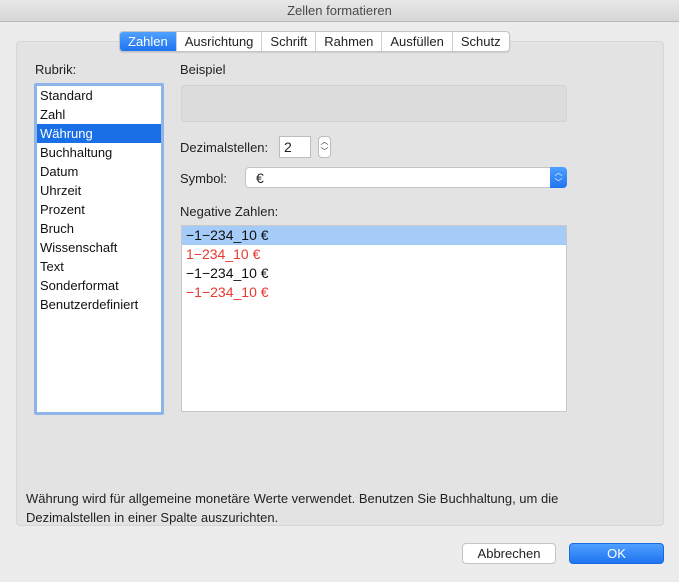 The image size is (679, 582). I want to click on symbol-value: €, so click(260, 178).